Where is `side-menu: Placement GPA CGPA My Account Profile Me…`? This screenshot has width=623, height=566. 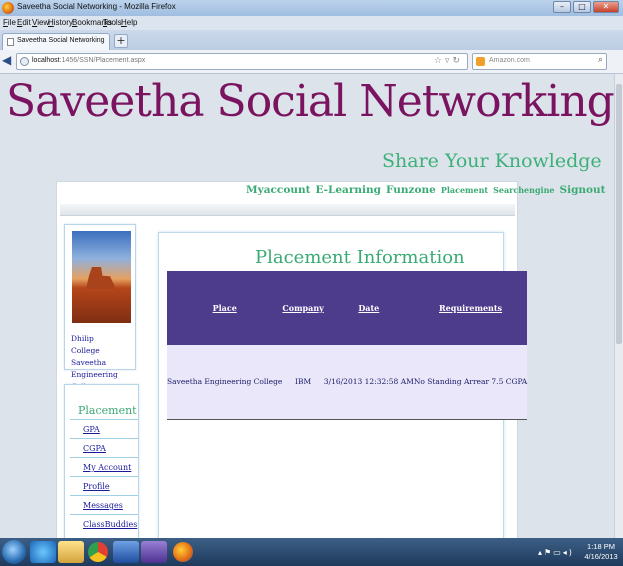
side-menu: Placement GPA CGPA My Account Profile Me… is located at coordinates (101, 461).